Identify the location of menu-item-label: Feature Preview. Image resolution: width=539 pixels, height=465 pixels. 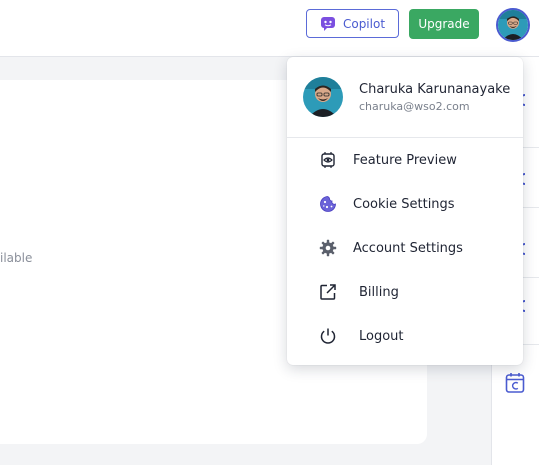
(405, 160).